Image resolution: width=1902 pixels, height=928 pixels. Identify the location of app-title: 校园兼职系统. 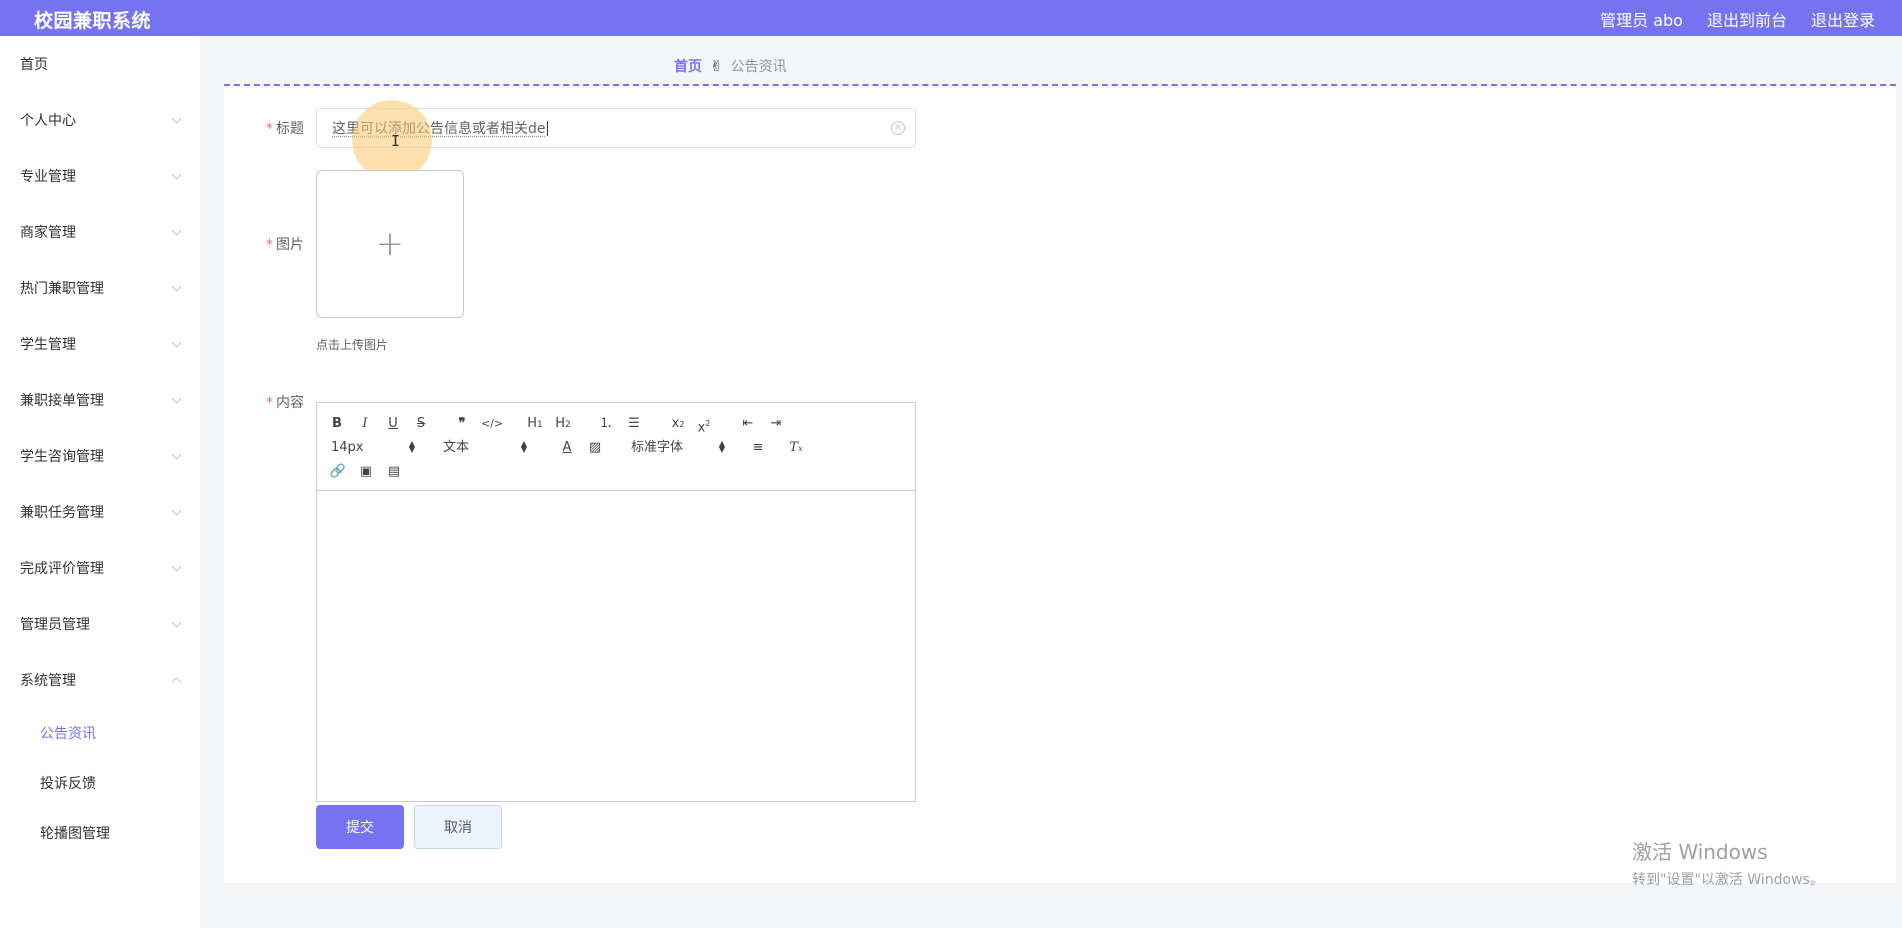
(93, 21).